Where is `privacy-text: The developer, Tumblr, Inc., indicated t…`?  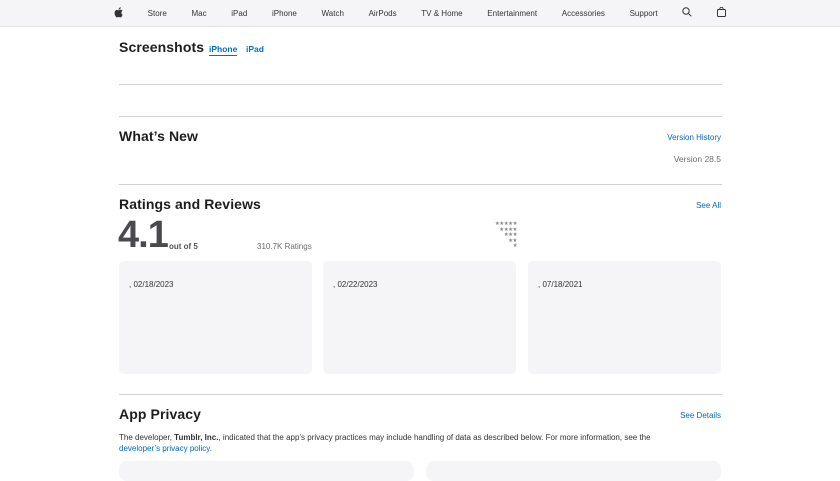
privacy-text: The developer, Tumblr, Inc., indicated t… is located at coordinates (385, 443).